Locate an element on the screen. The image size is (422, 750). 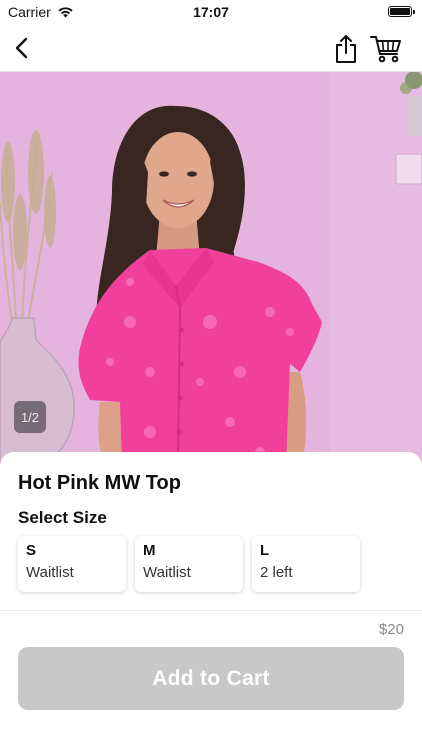
product-price: $20 is located at coordinates (391, 629).